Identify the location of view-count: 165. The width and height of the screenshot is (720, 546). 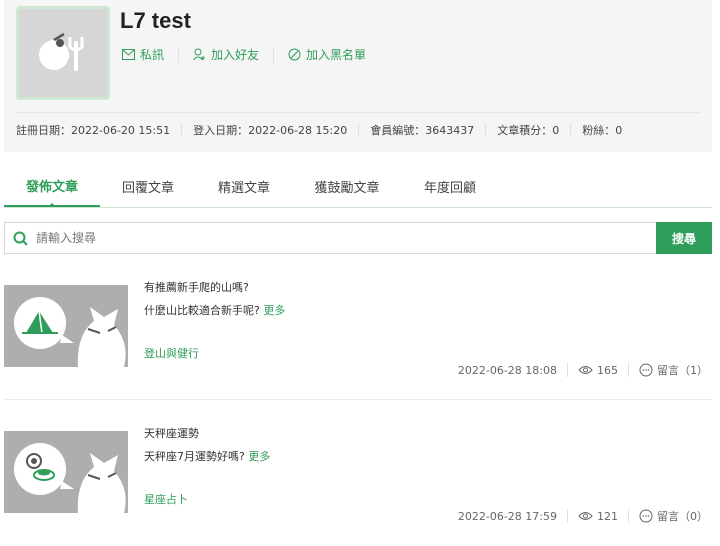
(598, 370).